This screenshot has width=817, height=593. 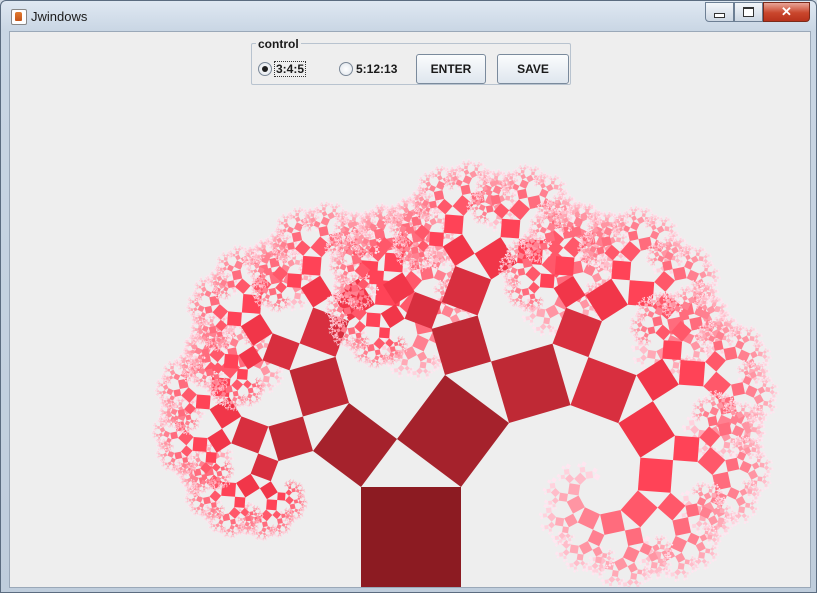 I want to click on minimize-button, so click(x=719, y=12).